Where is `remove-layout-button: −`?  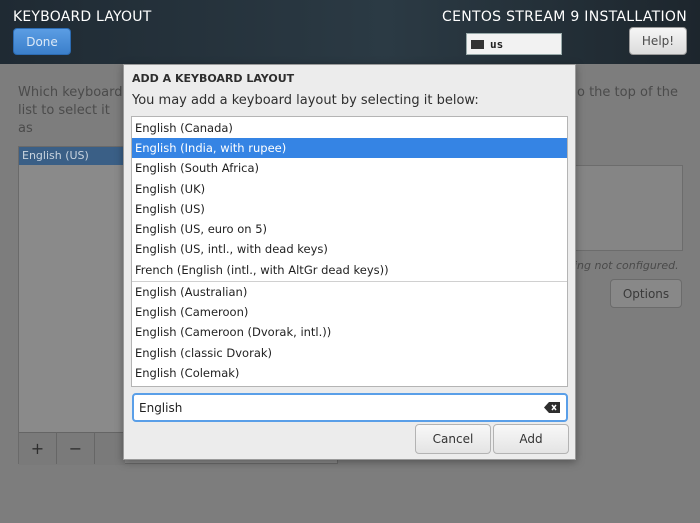
remove-layout-button: − is located at coordinates (76, 448).